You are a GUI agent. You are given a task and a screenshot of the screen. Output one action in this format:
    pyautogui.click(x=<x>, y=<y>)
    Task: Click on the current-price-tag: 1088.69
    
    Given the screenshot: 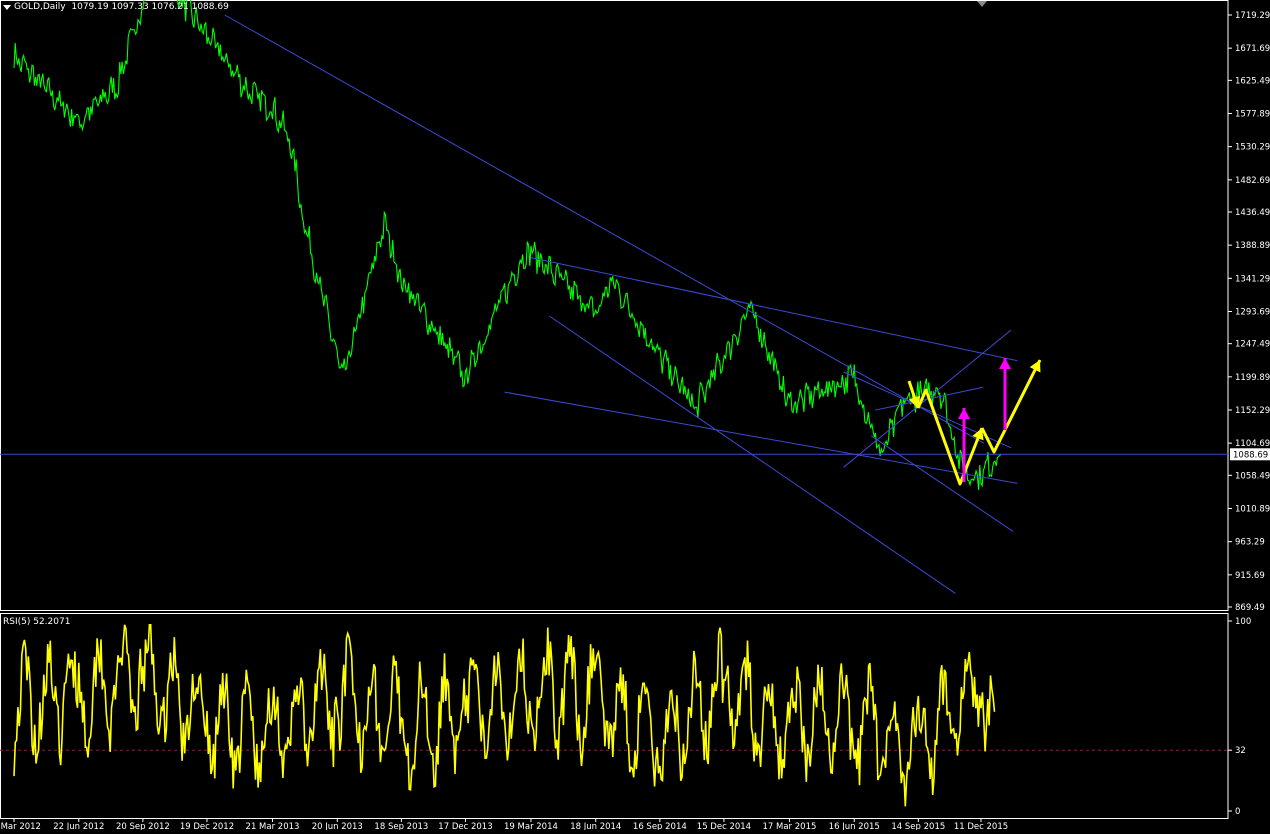 What is the action you would take?
    pyautogui.click(x=1250, y=454)
    